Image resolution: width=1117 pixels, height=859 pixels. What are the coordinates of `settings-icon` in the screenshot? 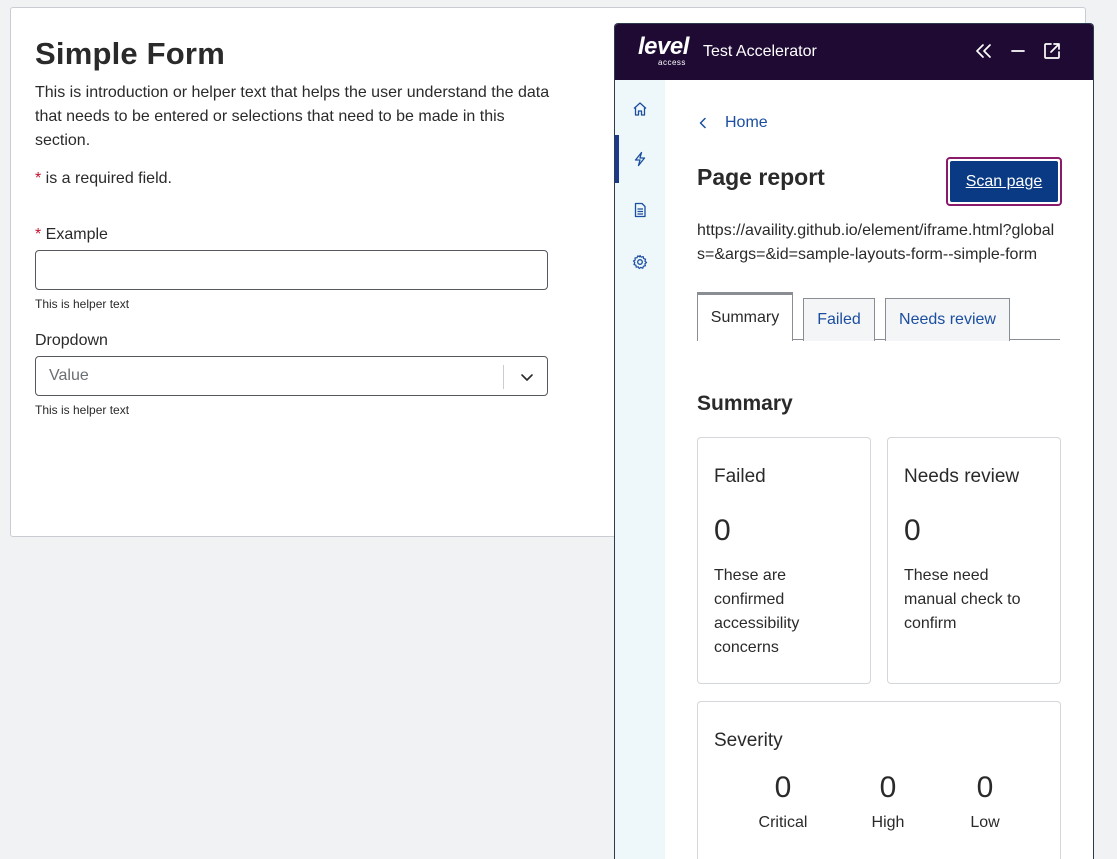 It's located at (640, 262).